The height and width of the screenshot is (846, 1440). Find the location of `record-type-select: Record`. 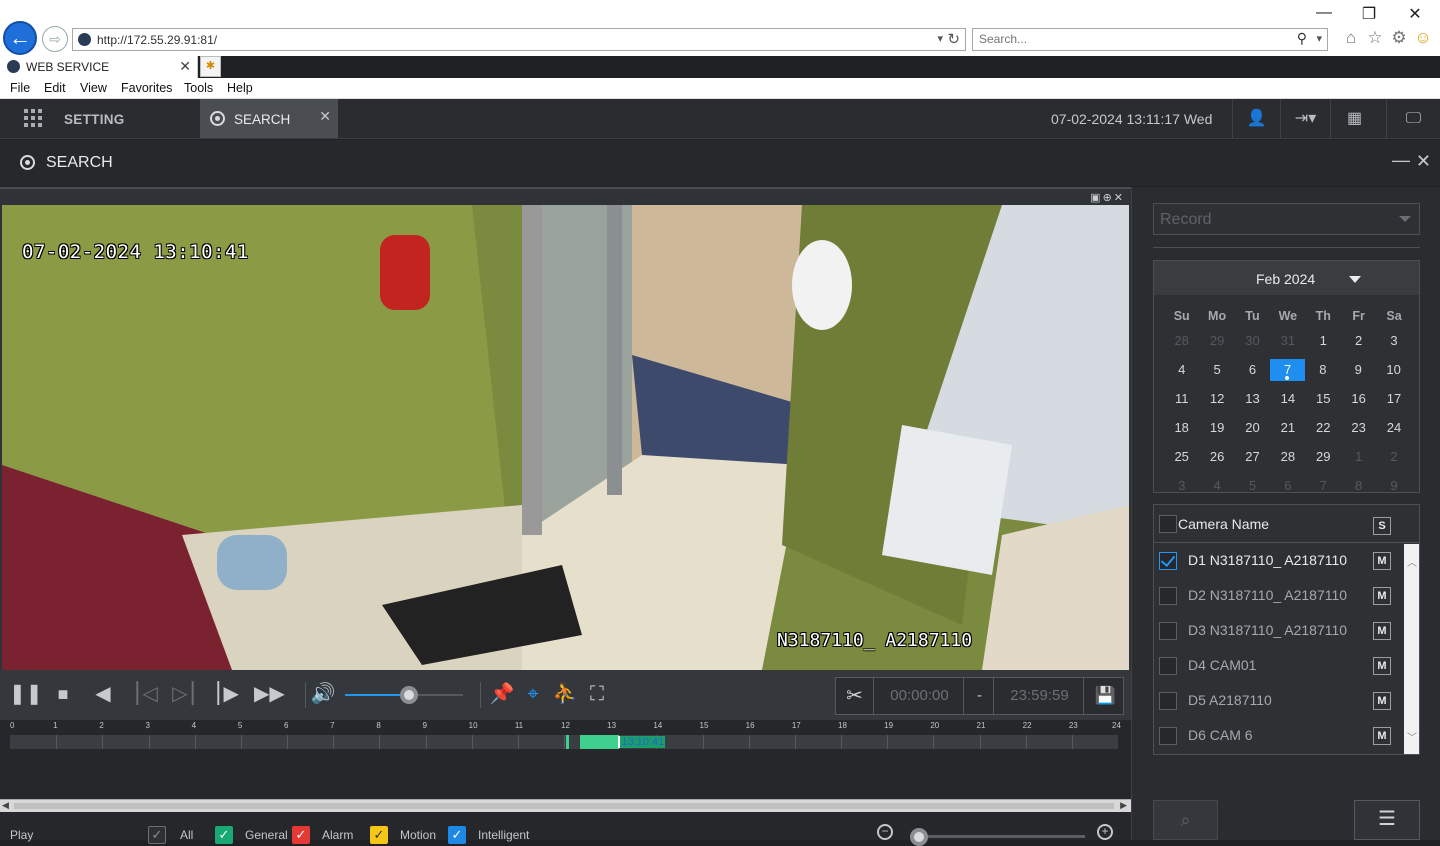

record-type-select: Record is located at coordinates (1286, 219).